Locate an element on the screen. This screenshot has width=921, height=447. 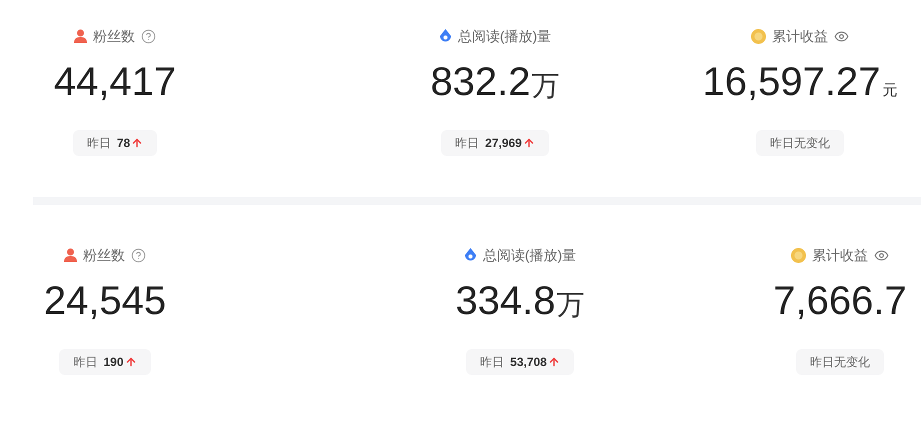
stat-value: 16,597.27 is located at coordinates (791, 82).